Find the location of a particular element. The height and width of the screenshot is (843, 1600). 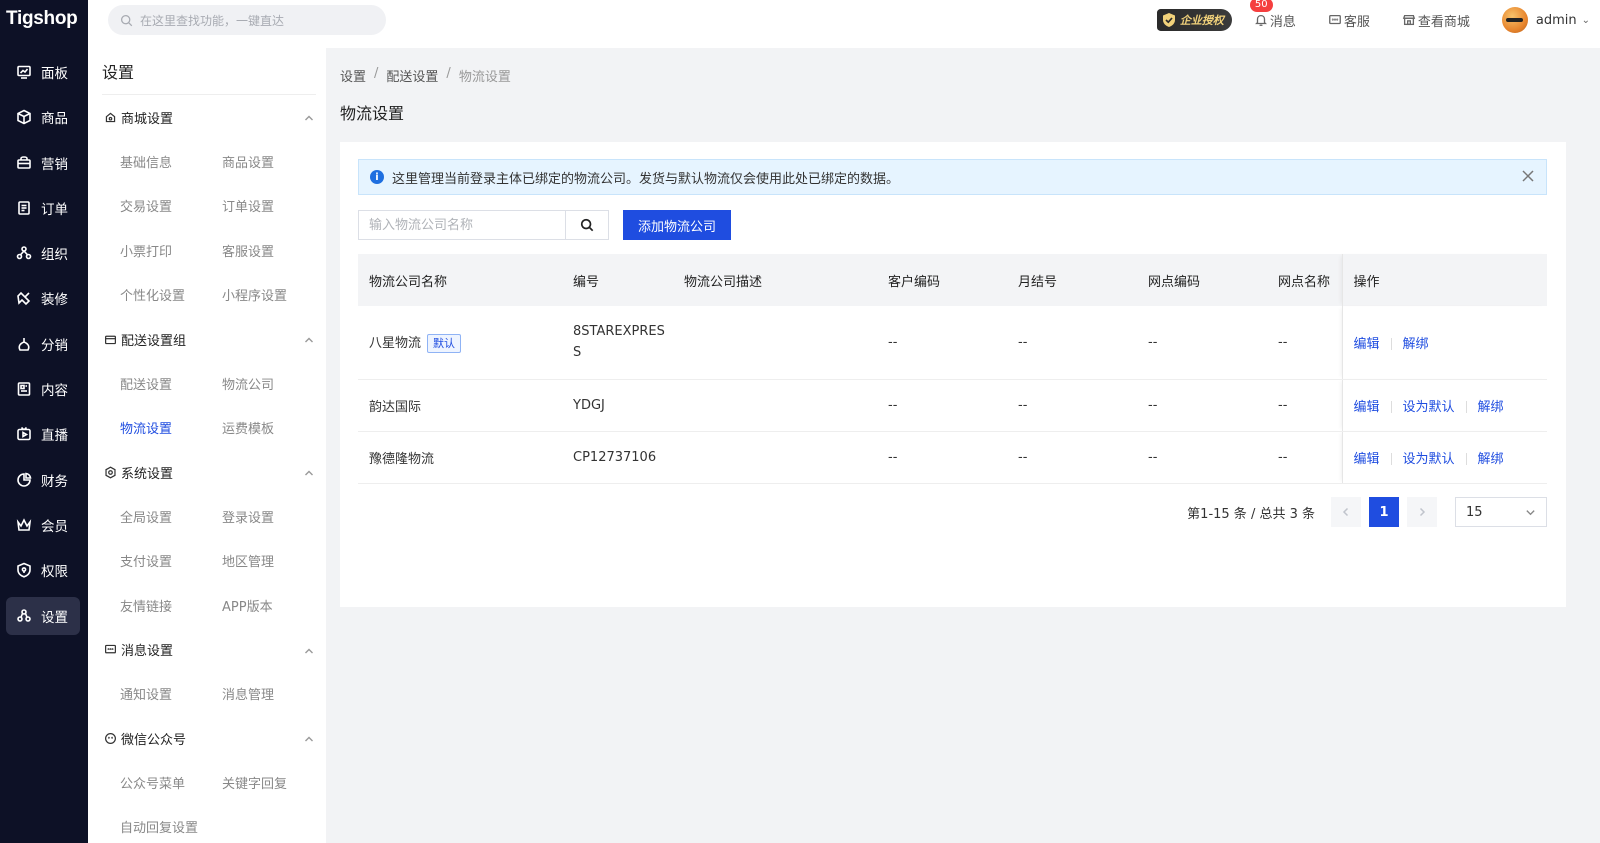

nav-item-order: 订单 is located at coordinates (43, 208).